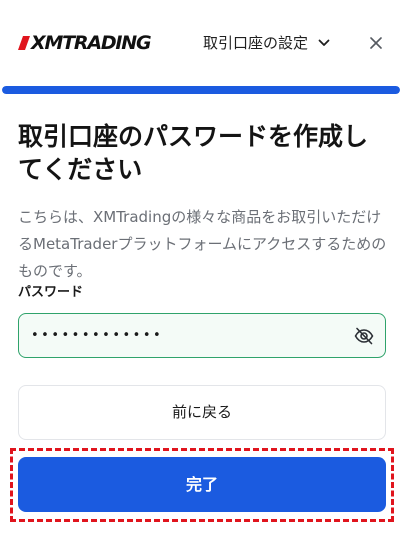 The image size is (402, 533). Describe the element at coordinates (193, 153) in the screenshot. I see `page-title: 取引口座のパスワードを作成してください` at that location.